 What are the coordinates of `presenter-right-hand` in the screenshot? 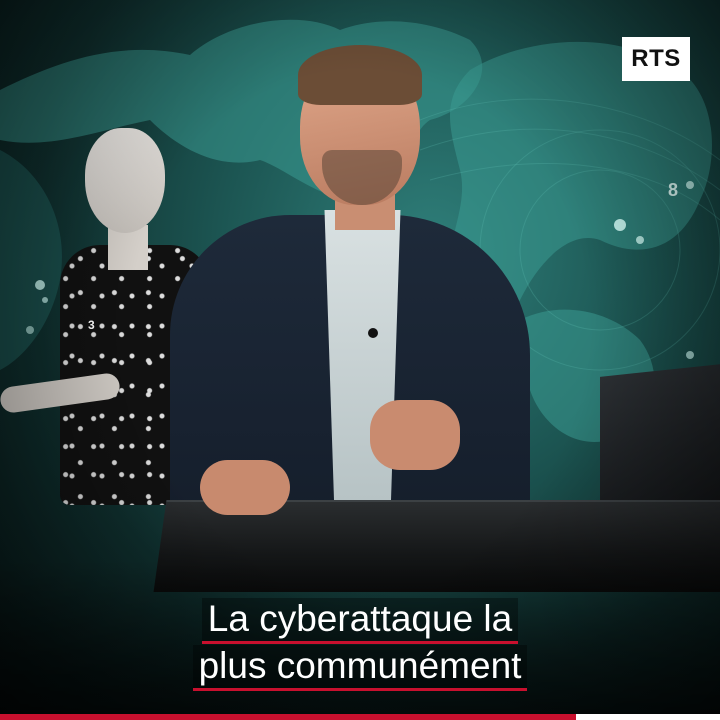 It's located at (415, 435).